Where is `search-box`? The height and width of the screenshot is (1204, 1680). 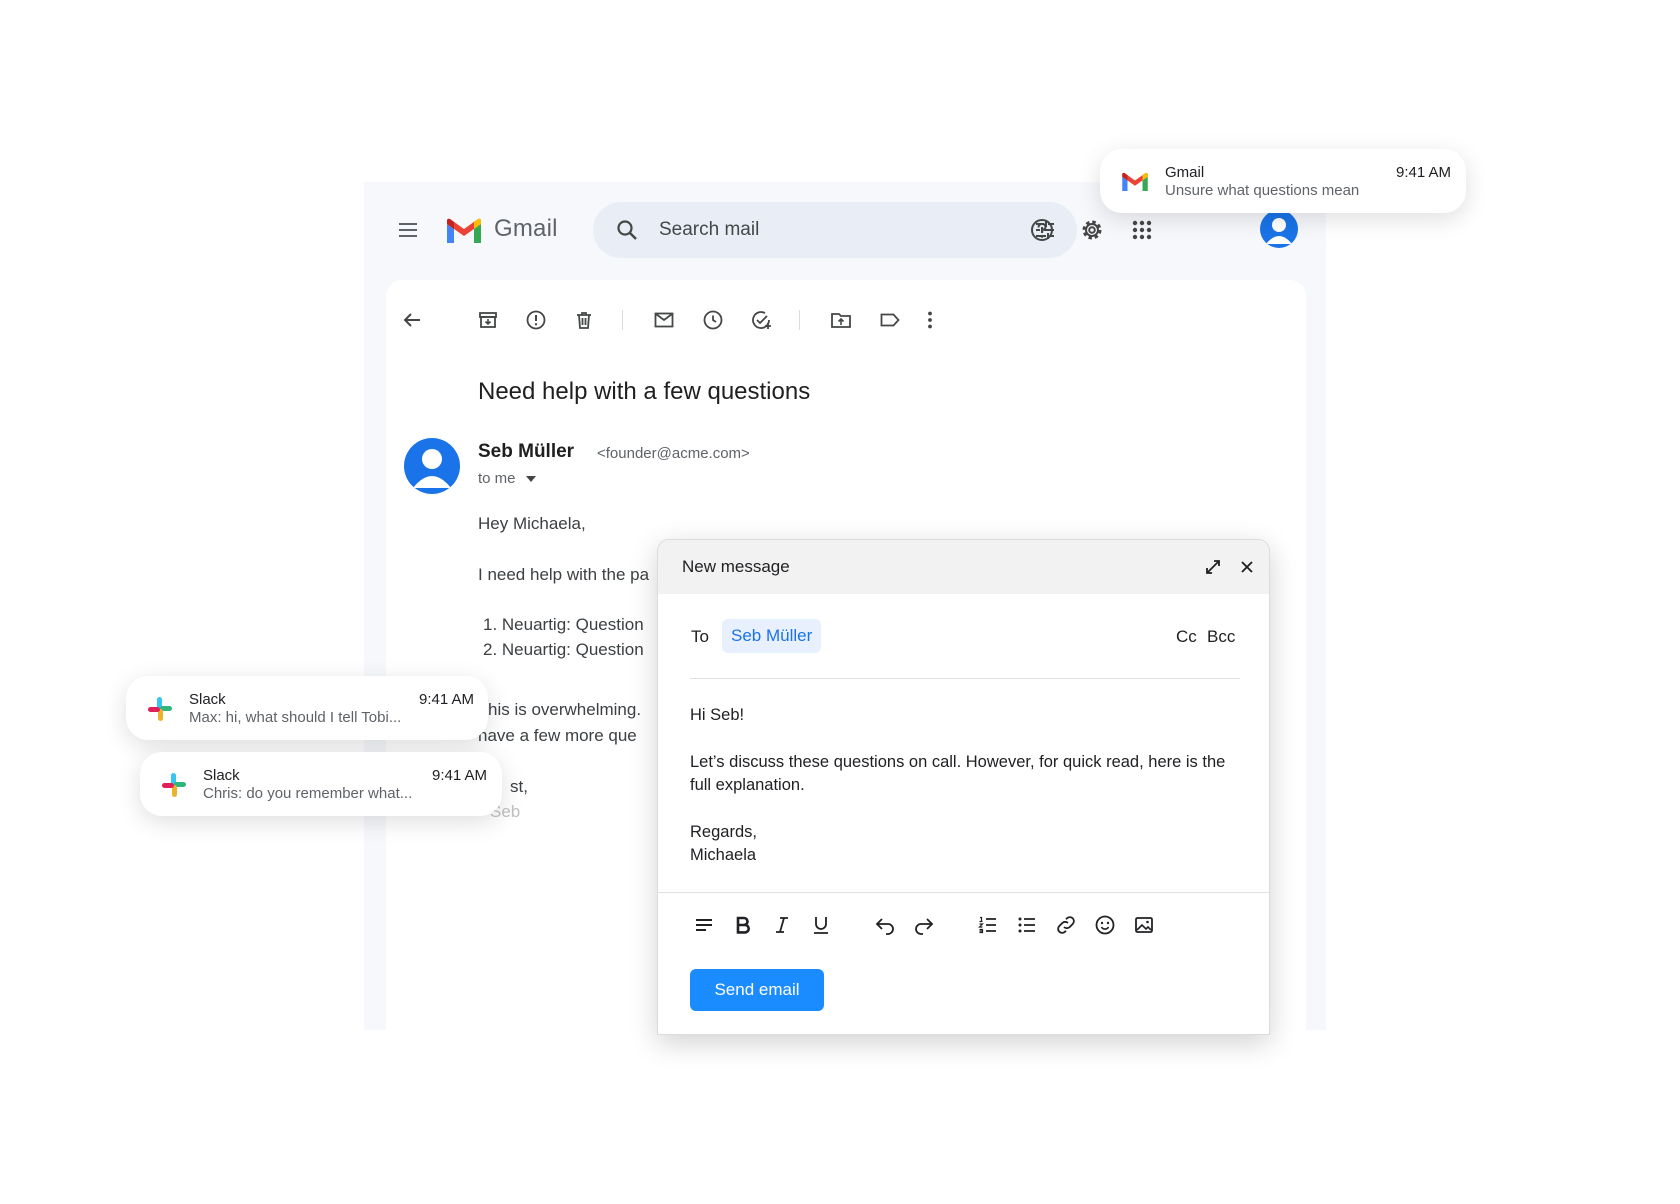 search-box is located at coordinates (835, 230).